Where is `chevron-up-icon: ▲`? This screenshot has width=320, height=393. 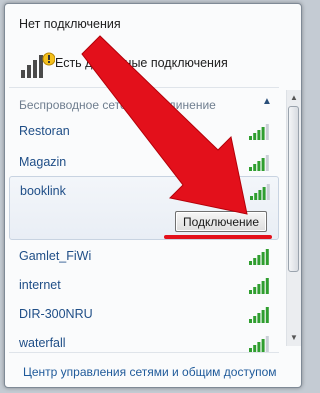 chevron-up-icon: ▲ is located at coordinates (267, 101).